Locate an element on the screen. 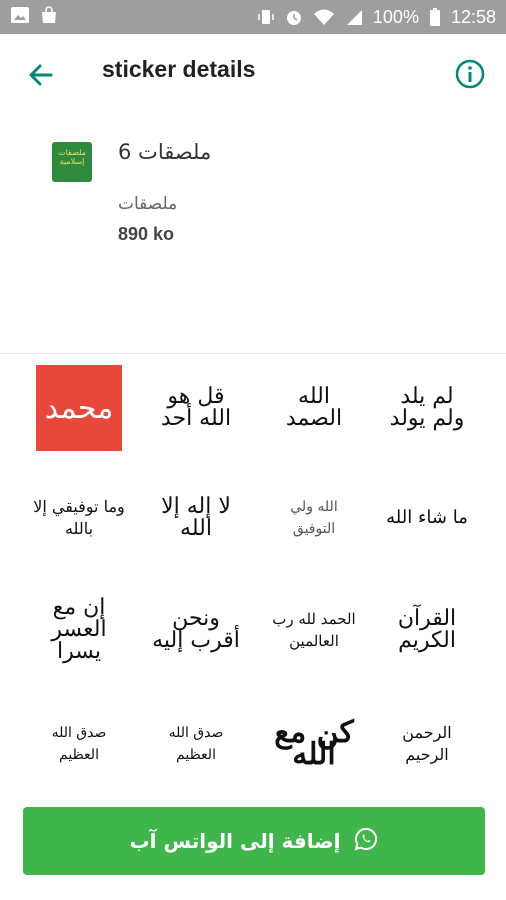  sticker-item: الرحمن الرحيم is located at coordinates (427, 744).